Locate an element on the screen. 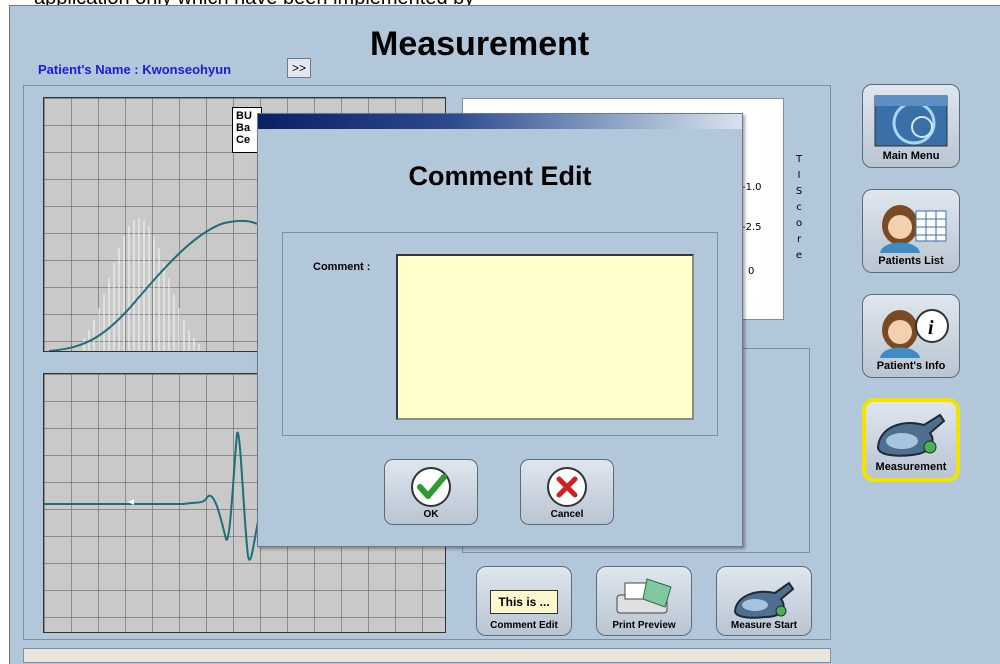 Image resolution: width=1000 pixels, height=664 pixels. cancel-button: Cancel is located at coordinates (567, 492).